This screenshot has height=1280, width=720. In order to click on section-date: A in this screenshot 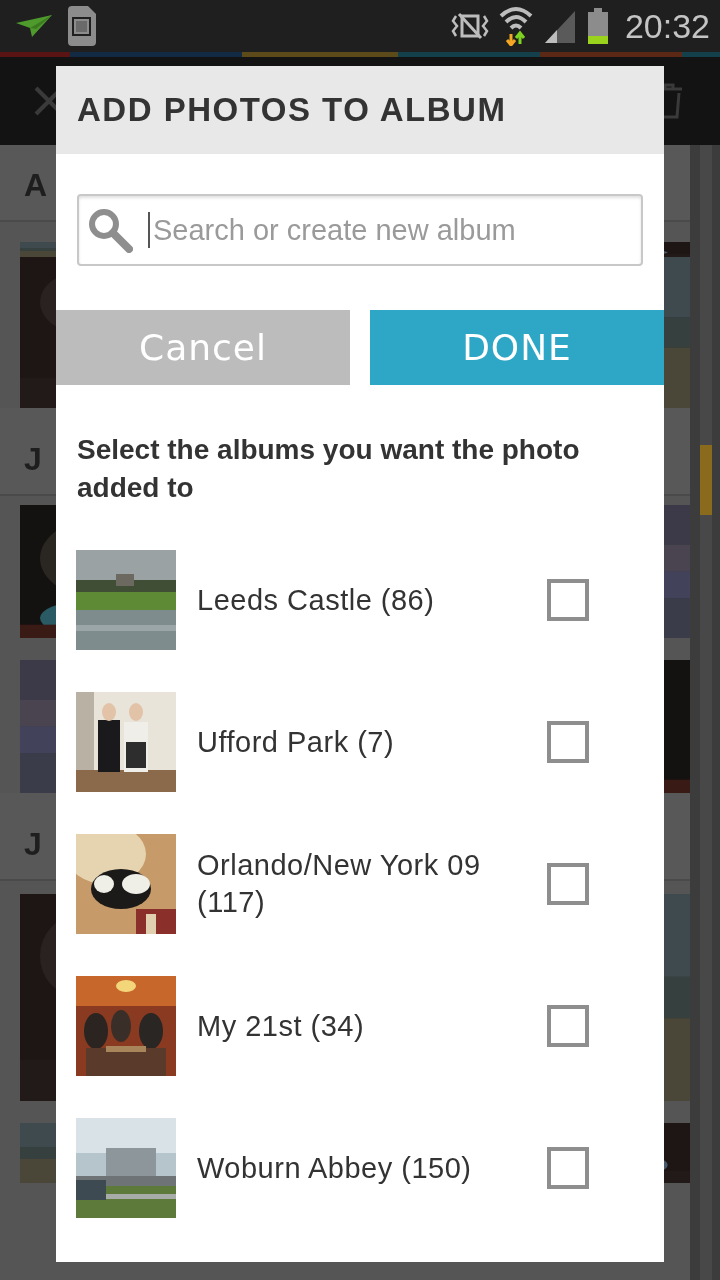, I will do `click(36, 185)`.